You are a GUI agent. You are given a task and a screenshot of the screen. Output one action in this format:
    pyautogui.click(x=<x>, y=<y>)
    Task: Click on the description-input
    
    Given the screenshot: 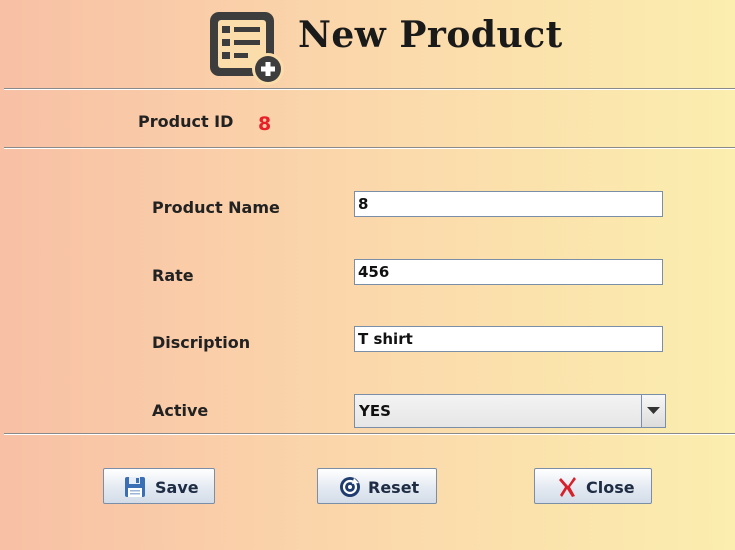 What is the action you would take?
    pyautogui.click(x=508, y=339)
    